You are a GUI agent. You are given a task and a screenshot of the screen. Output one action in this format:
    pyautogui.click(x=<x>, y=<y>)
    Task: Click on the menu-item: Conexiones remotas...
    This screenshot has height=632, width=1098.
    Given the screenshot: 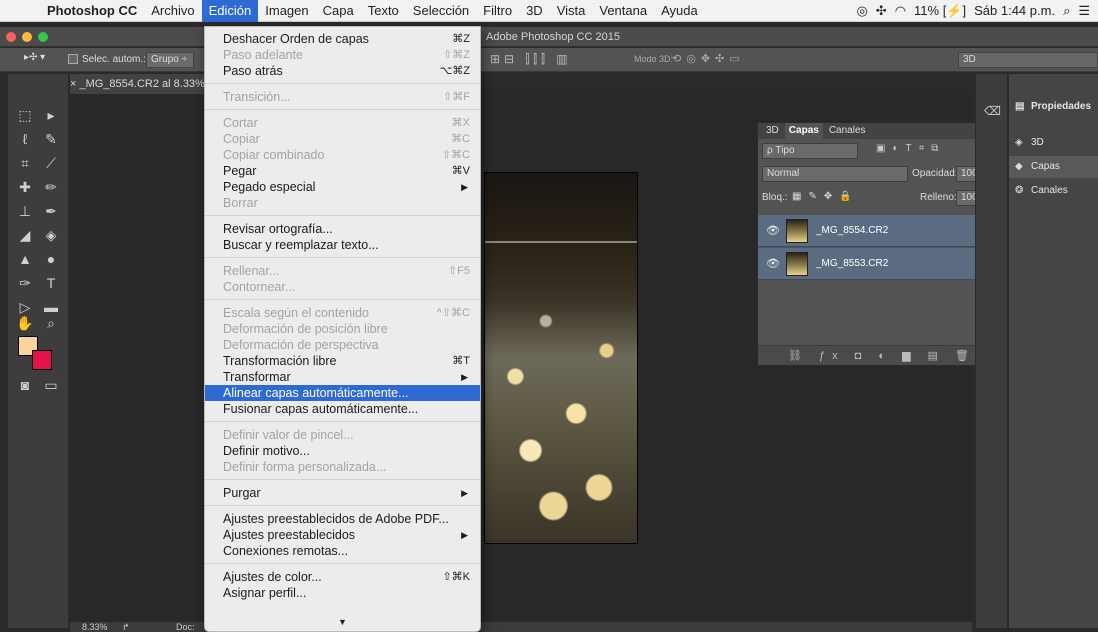 What is the action you would take?
    pyautogui.click(x=342, y=551)
    